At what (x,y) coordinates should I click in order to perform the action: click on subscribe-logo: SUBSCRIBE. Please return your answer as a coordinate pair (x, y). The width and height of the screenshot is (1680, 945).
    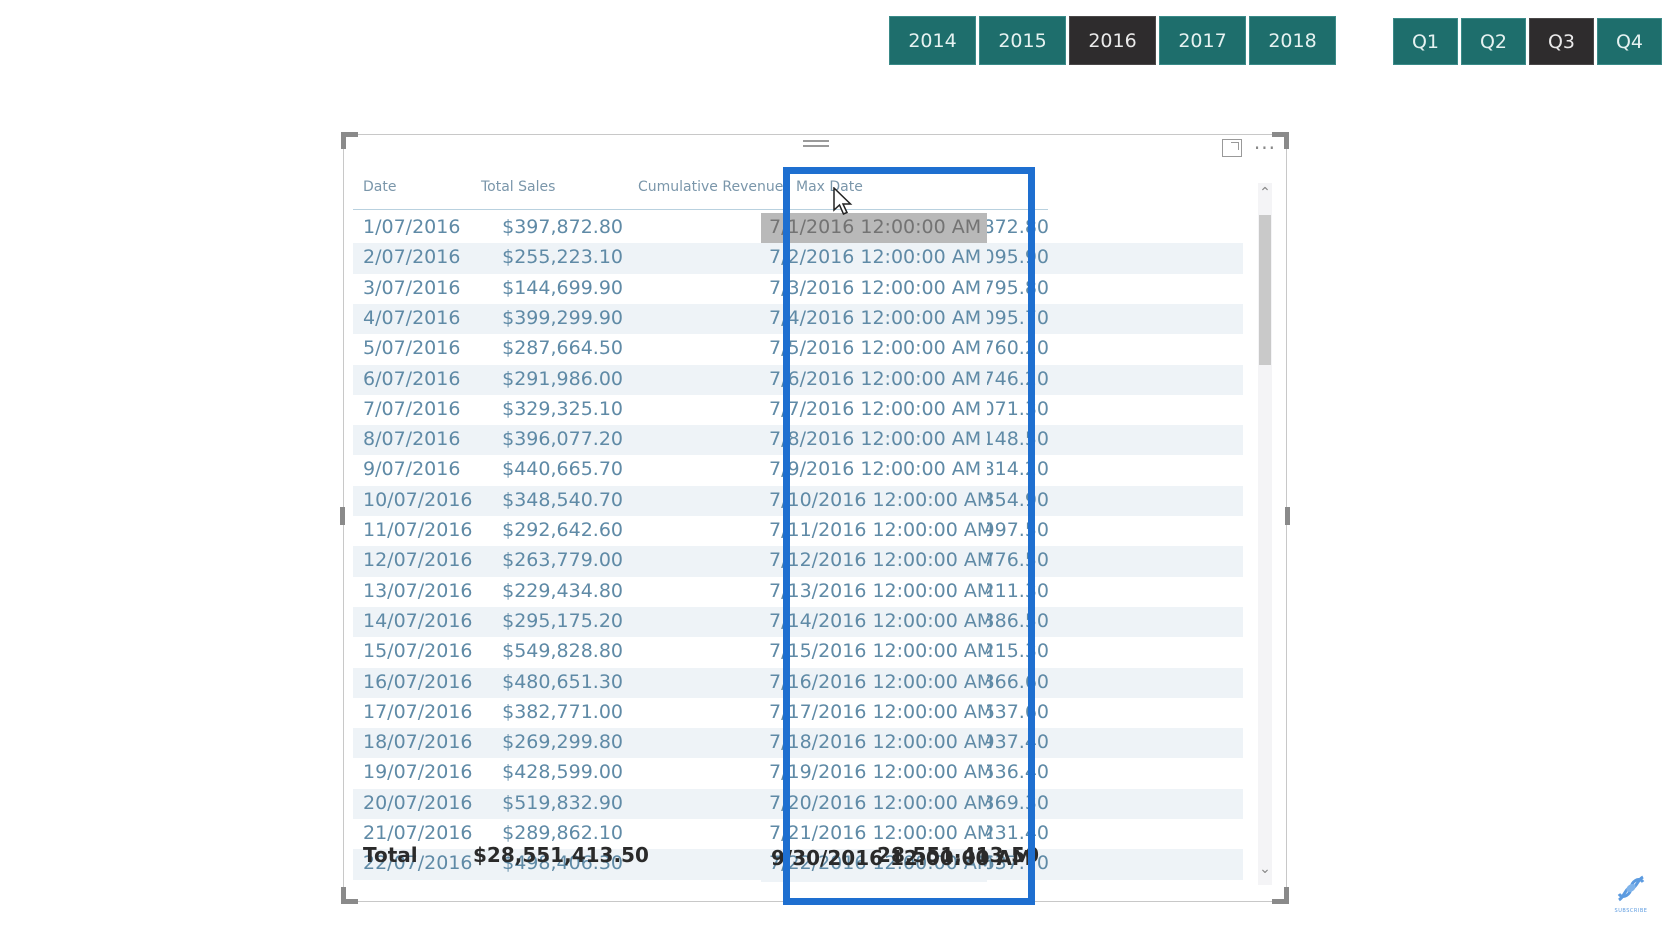
    Looking at the image, I should click on (1631, 894).